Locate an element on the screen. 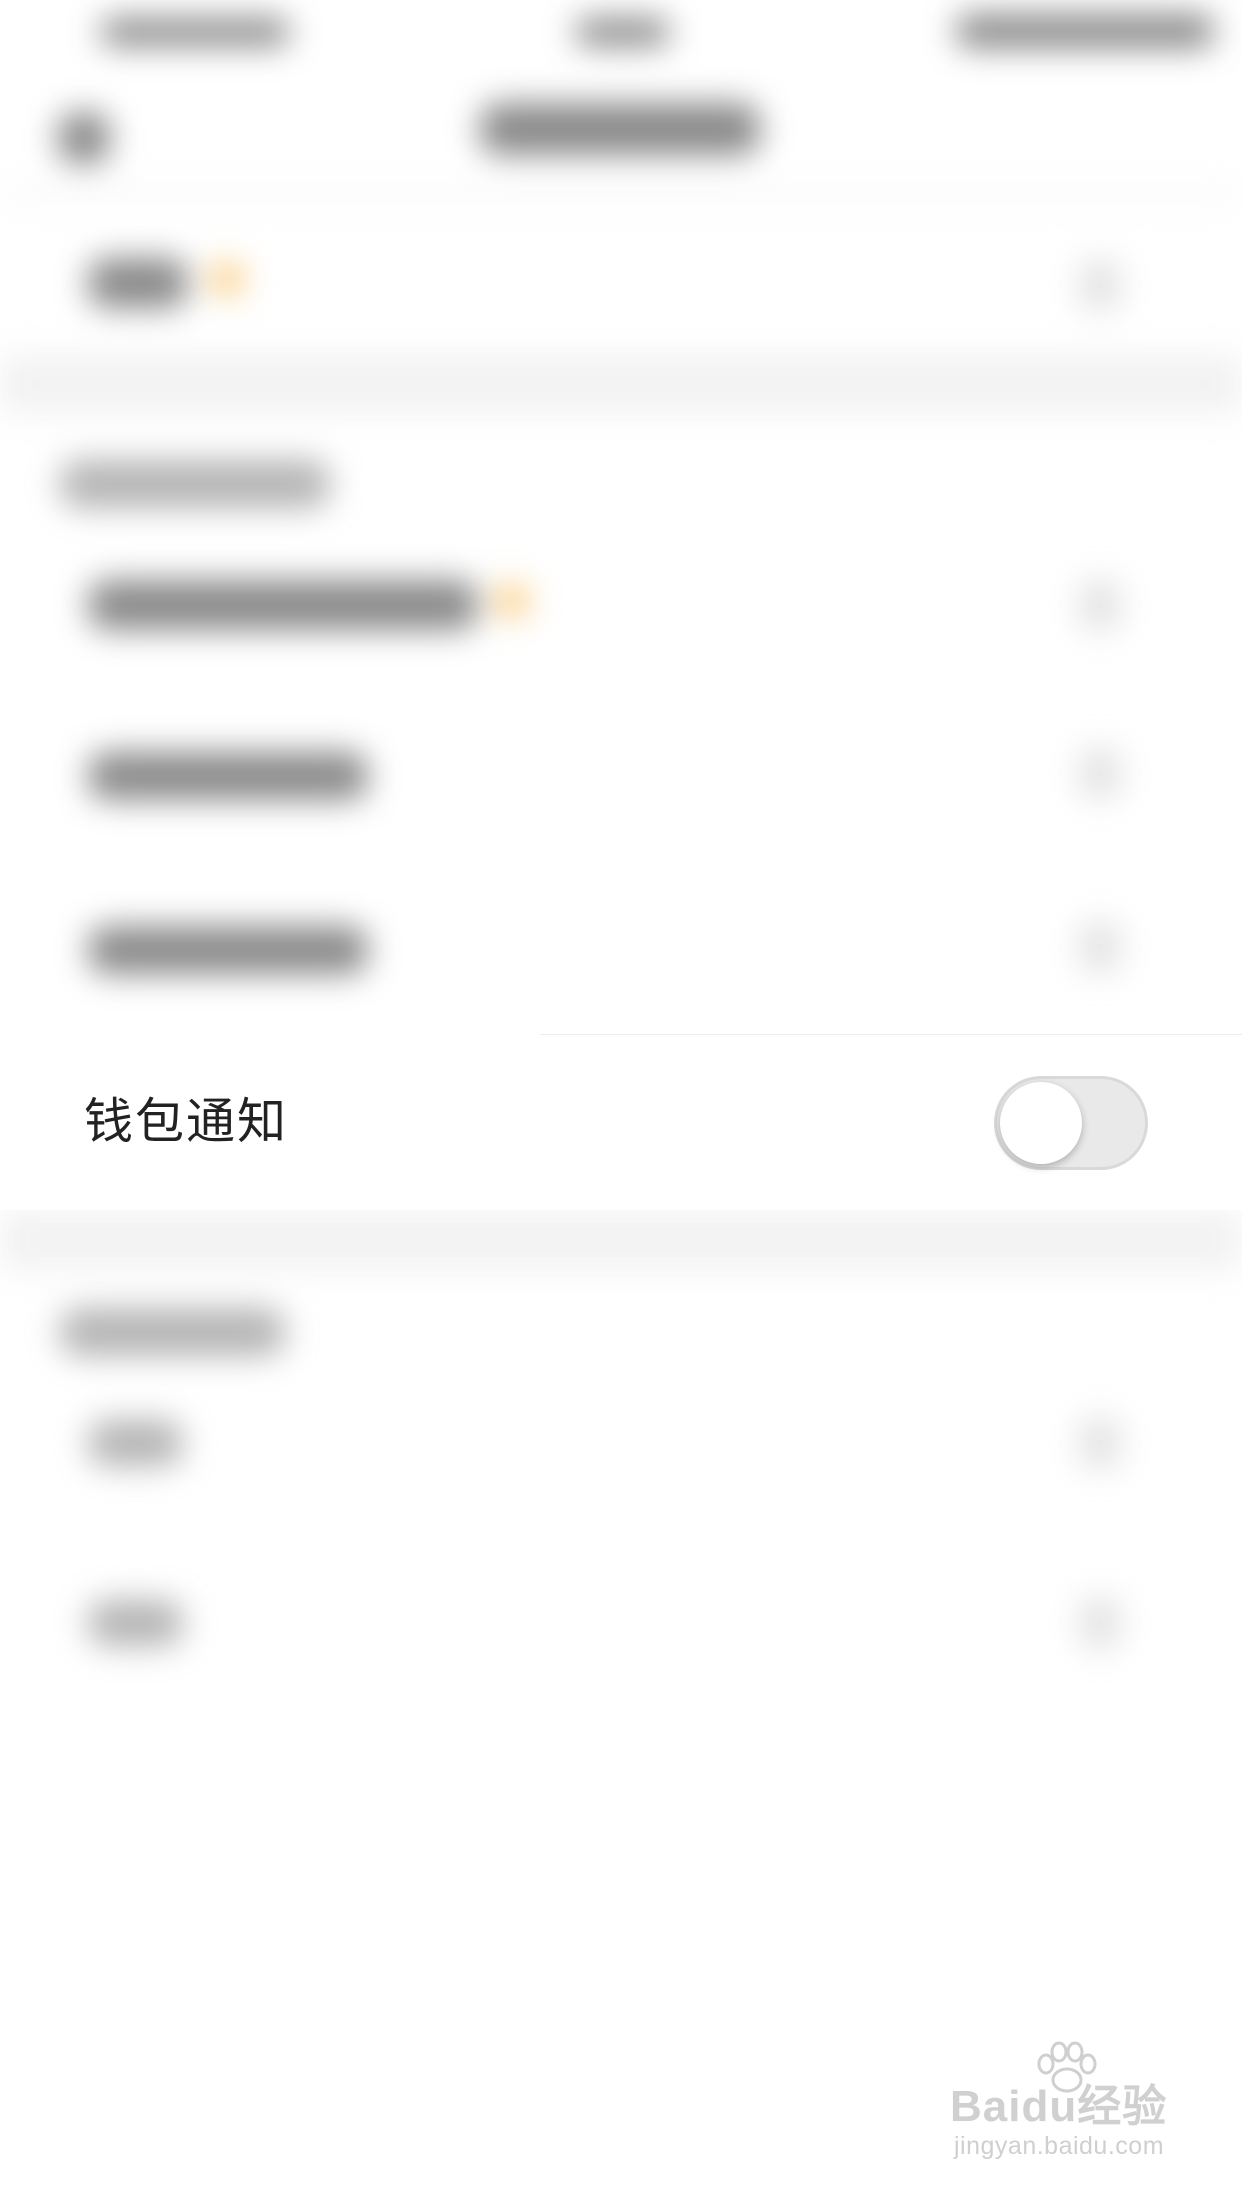 This screenshot has height=2208, width=1242. watermark-brand: Baidu经验 is located at coordinates (1059, 2106).